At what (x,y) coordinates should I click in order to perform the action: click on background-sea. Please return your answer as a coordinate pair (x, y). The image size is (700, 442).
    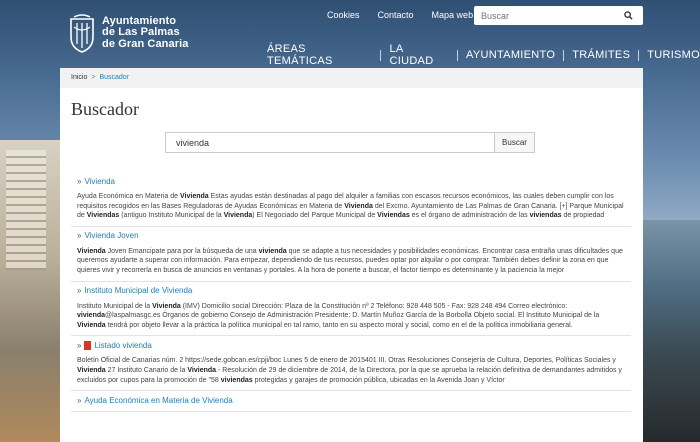
    Looking at the image, I should click on (671, 331).